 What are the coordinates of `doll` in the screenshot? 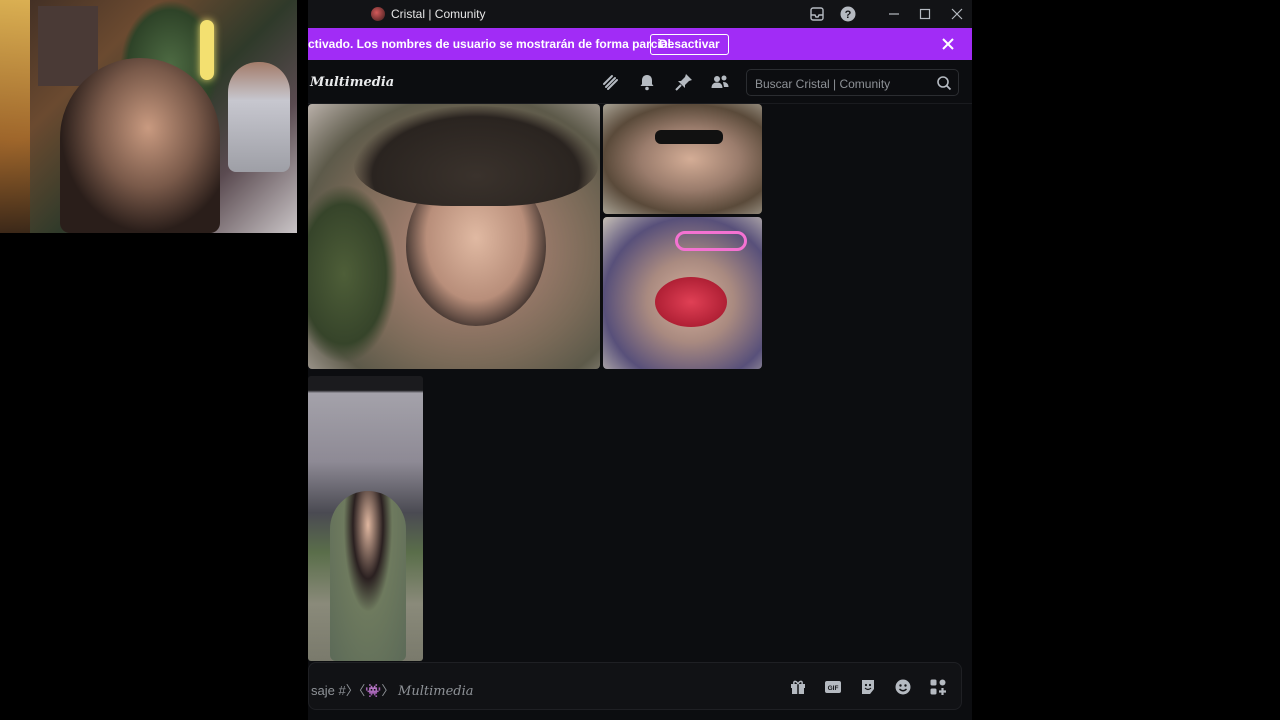 It's located at (259, 117).